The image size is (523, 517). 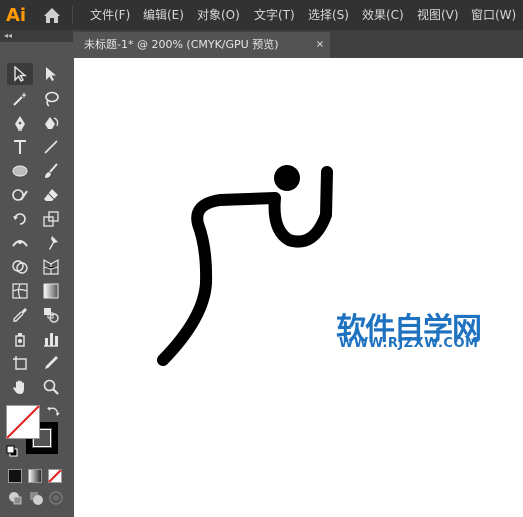 I want to click on draw-normal-icon, so click(x=15, y=498).